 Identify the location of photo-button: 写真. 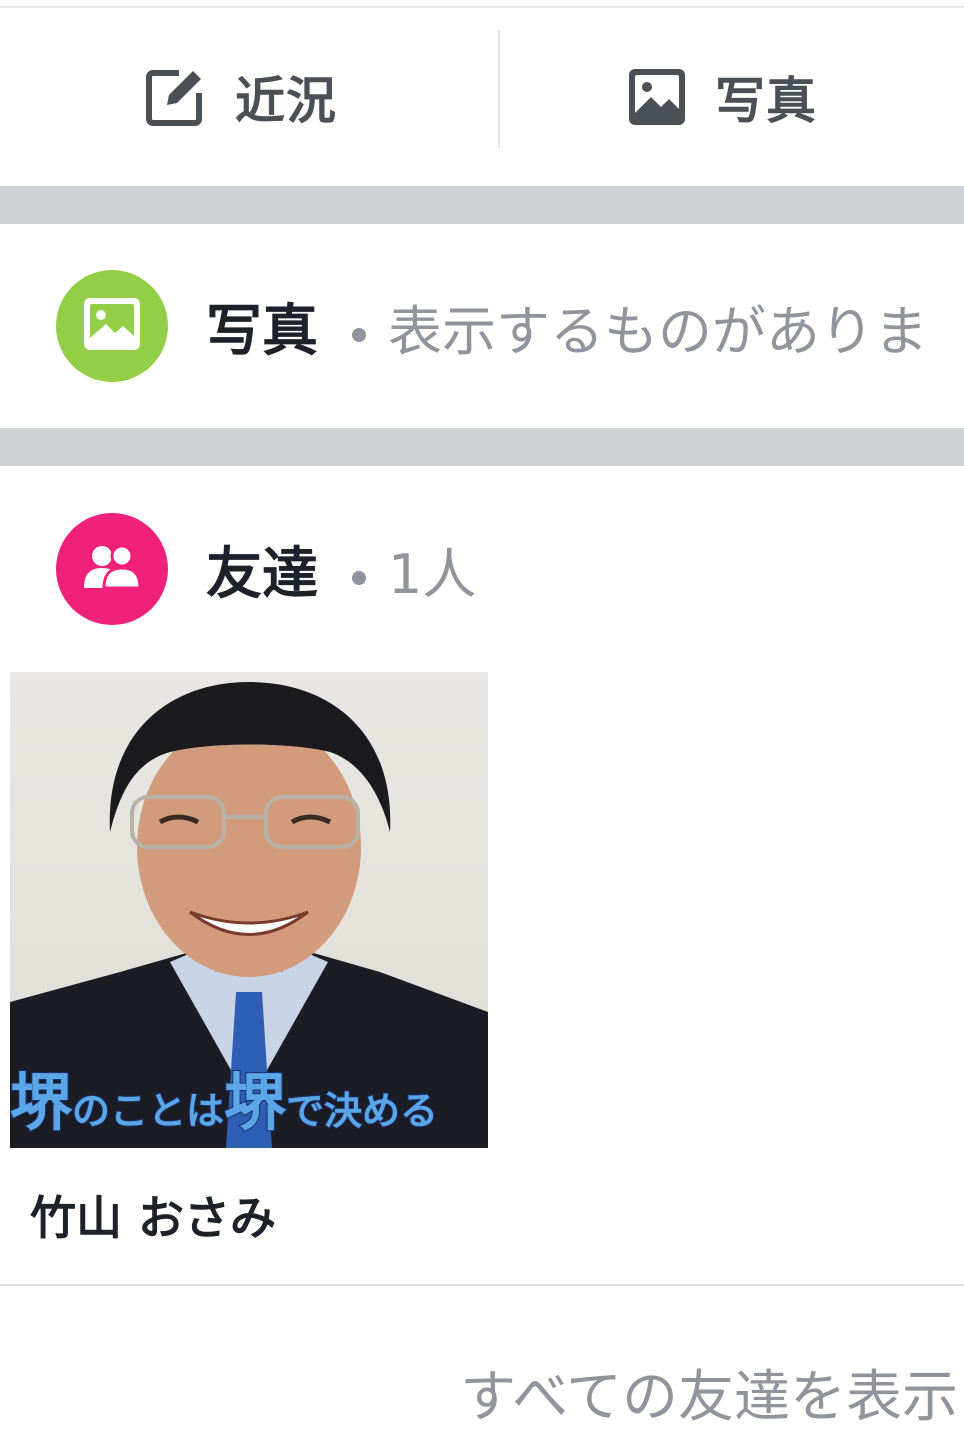
(723, 97).